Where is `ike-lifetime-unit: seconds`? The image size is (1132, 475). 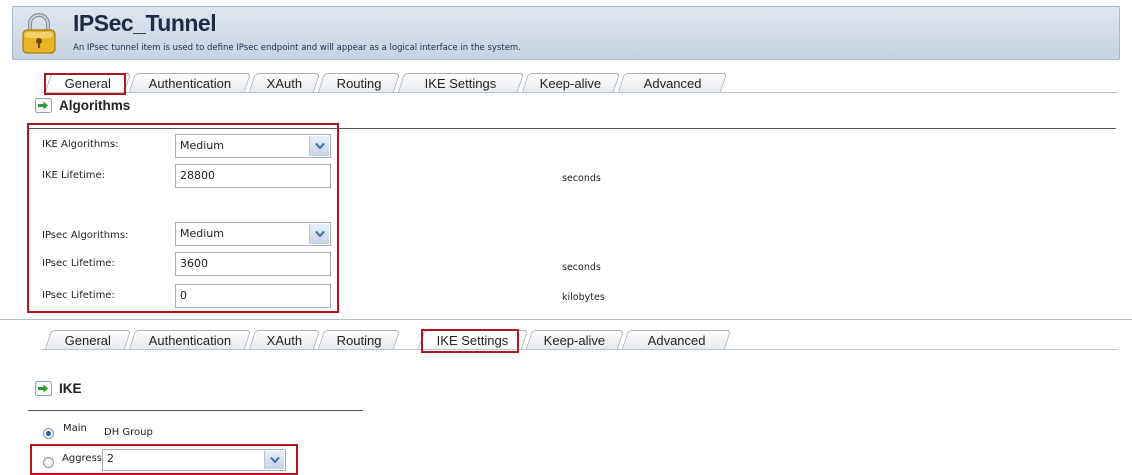
ike-lifetime-unit: seconds is located at coordinates (581, 178).